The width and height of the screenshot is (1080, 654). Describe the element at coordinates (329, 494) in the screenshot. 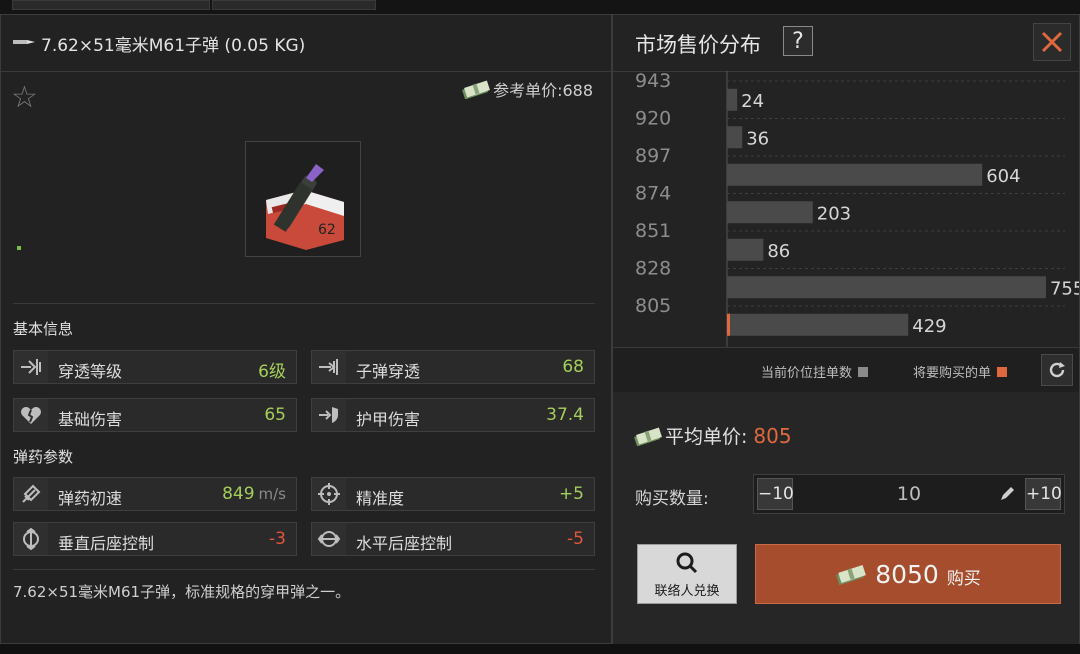

I see `crosshair-icon` at that location.